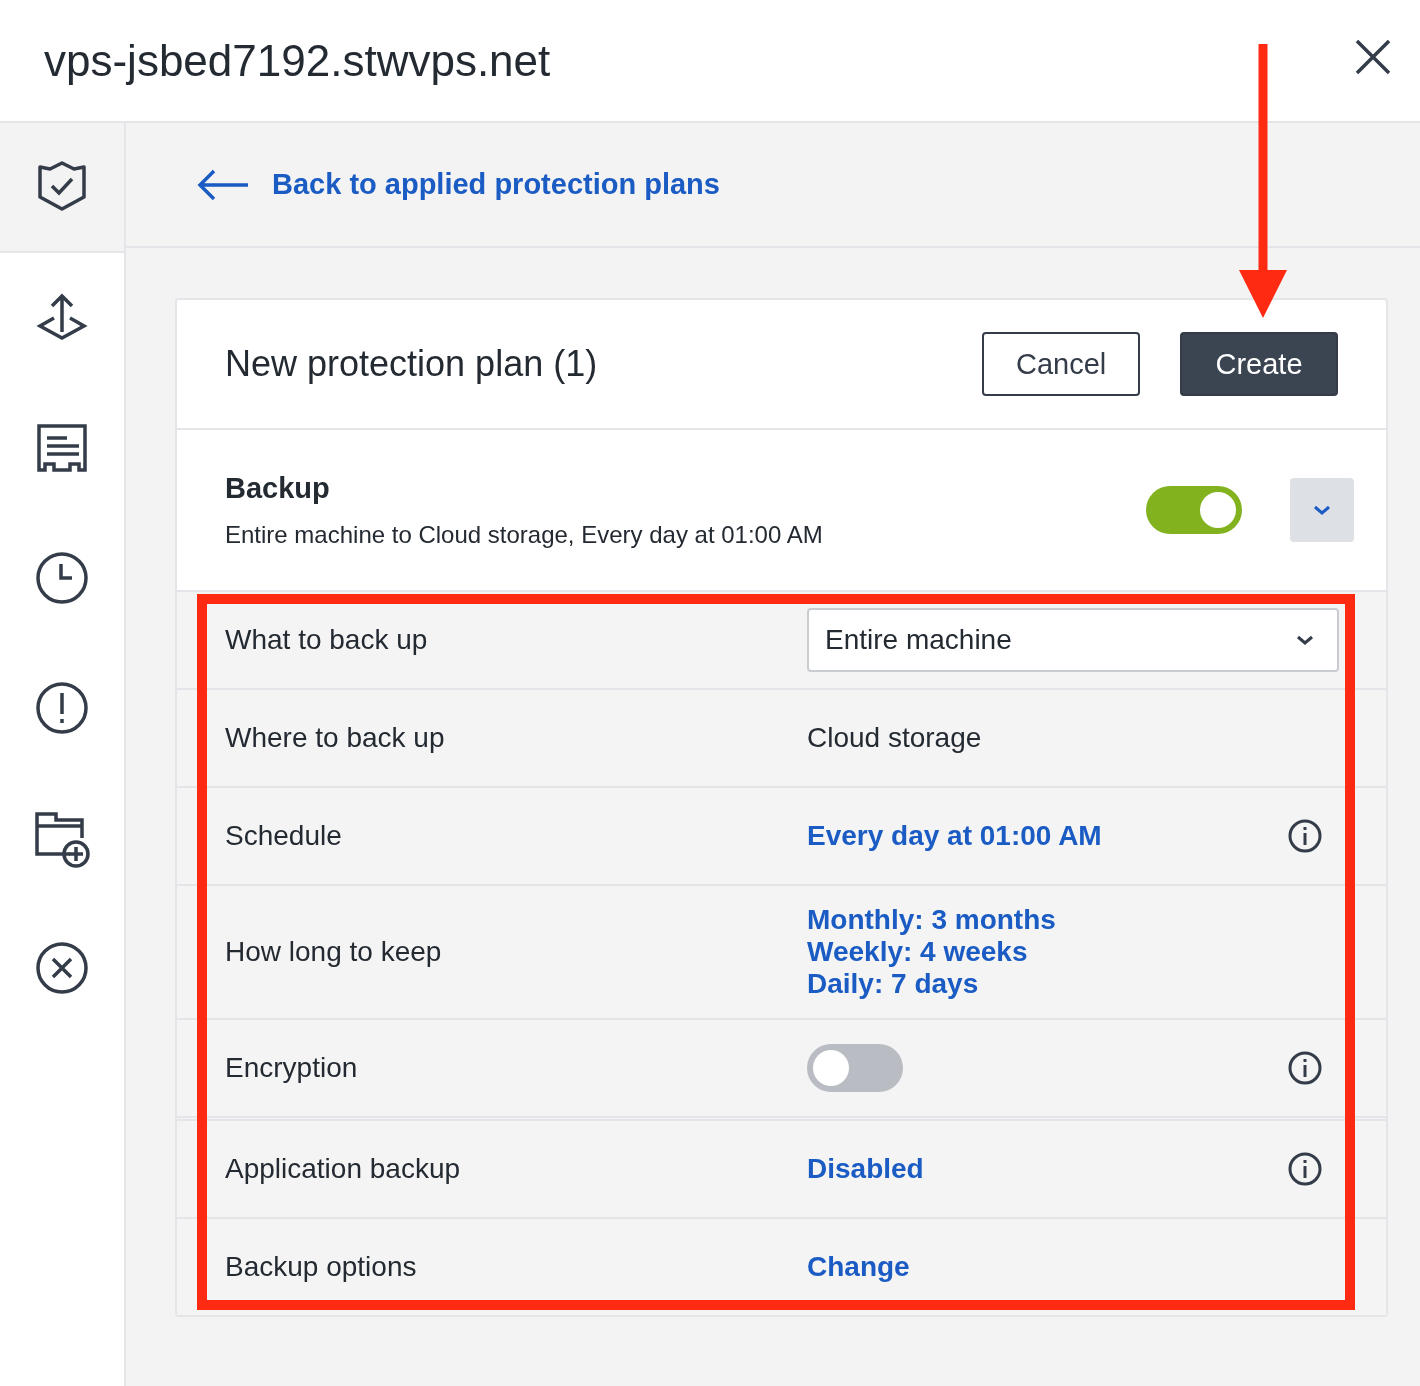 Image resolution: width=1420 pixels, height=1386 pixels. I want to click on section-summary: Entire machine to Cloud storage, Every day at 01:00 AM, so click(524, 534).